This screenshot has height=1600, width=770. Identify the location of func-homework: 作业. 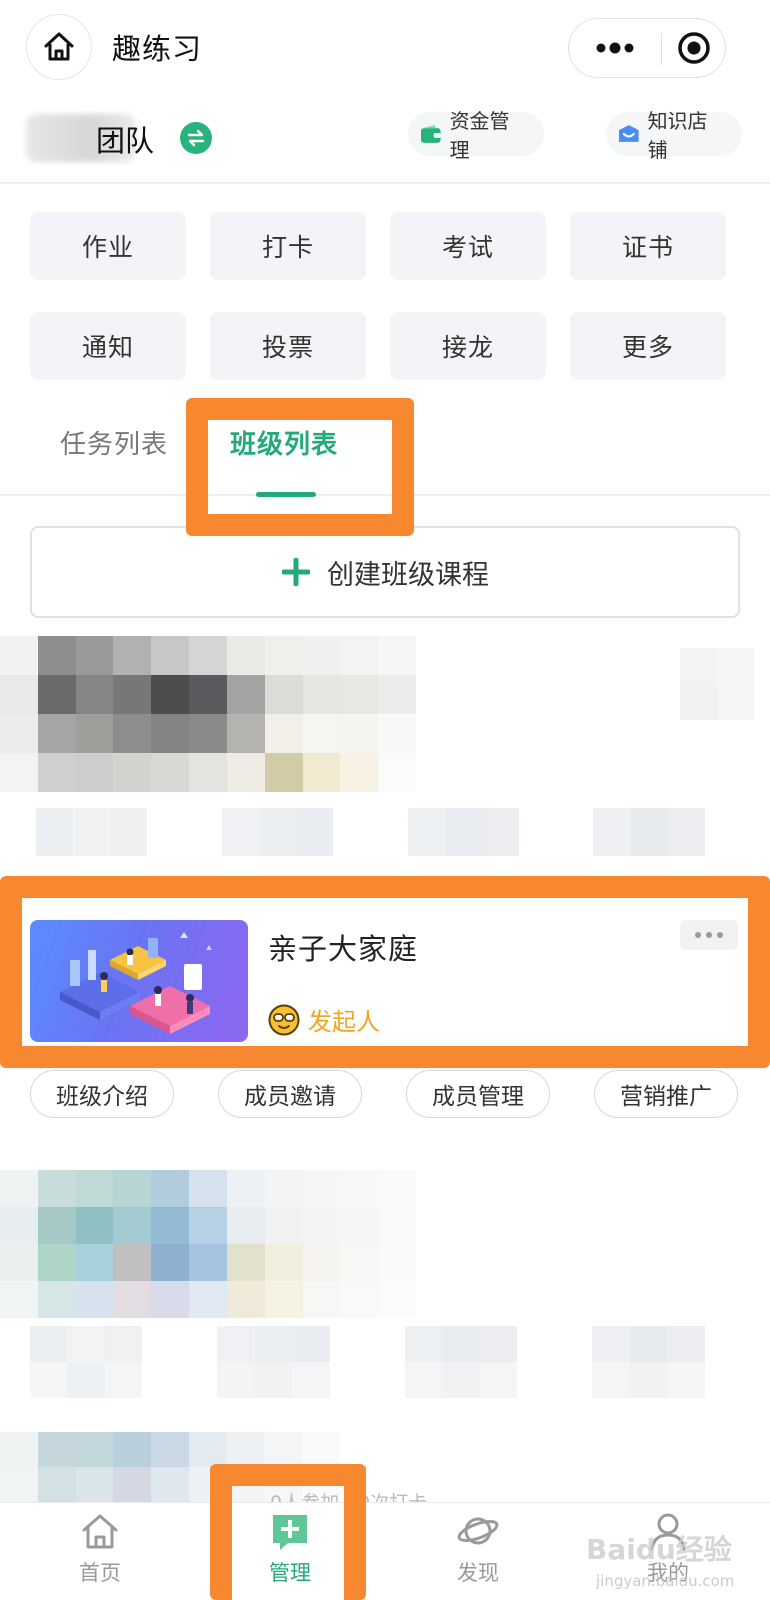
(108, 246).